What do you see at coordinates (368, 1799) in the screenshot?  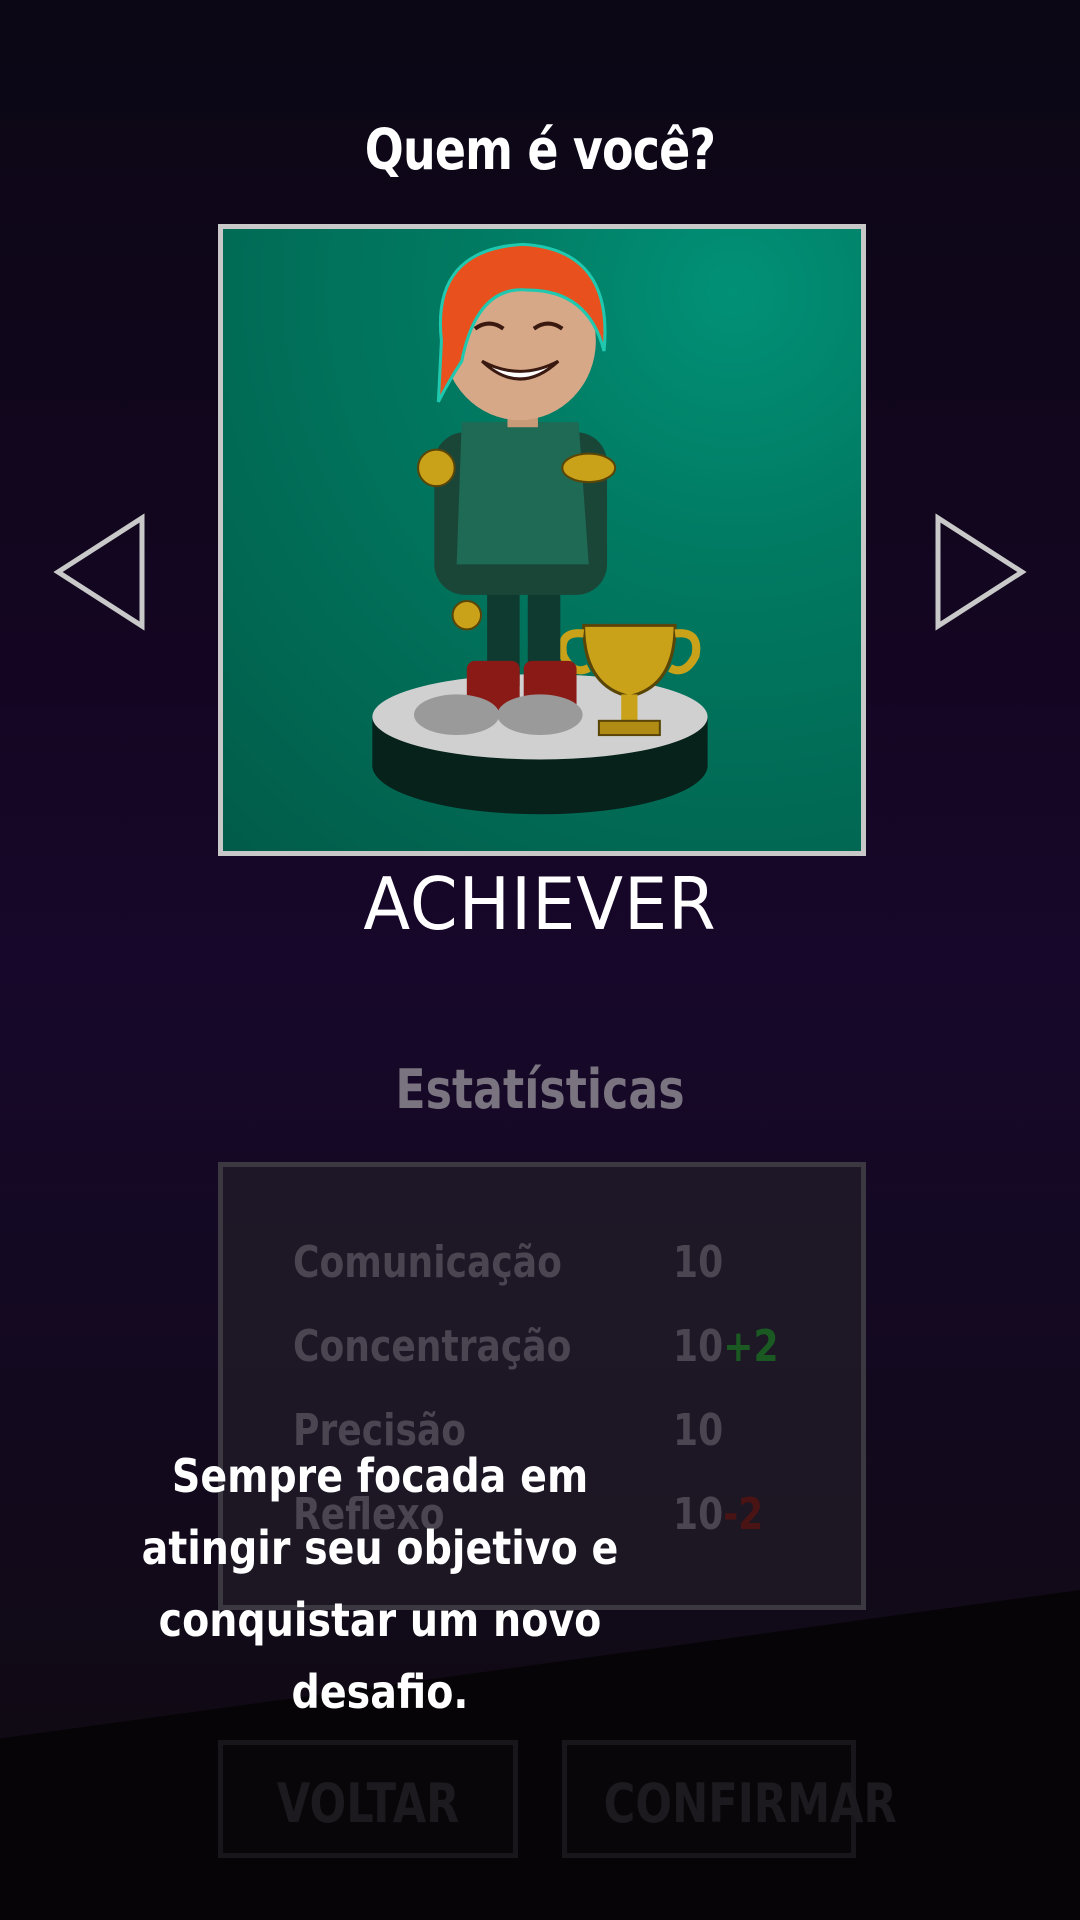 I see `back-button: VOLTAR` at bounding box center [368, 1799].